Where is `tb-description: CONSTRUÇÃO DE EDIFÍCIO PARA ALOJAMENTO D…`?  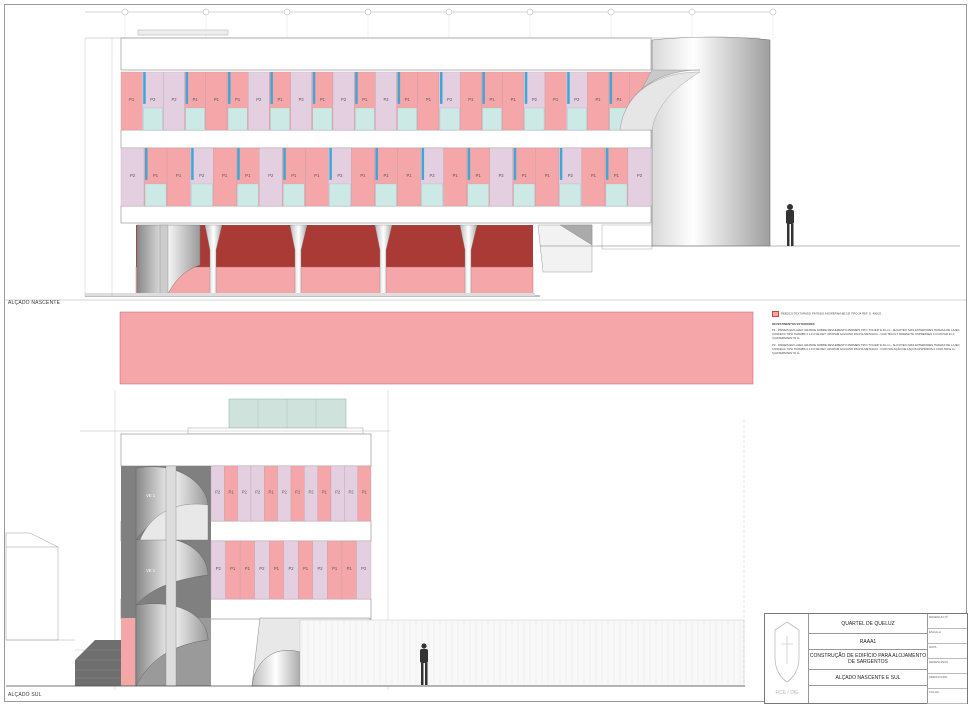 tb-description: CONSTRUÇÃO DE EDIFÍCIO PARA ALOJAMENTO D… is located at coordinates (868, 660).